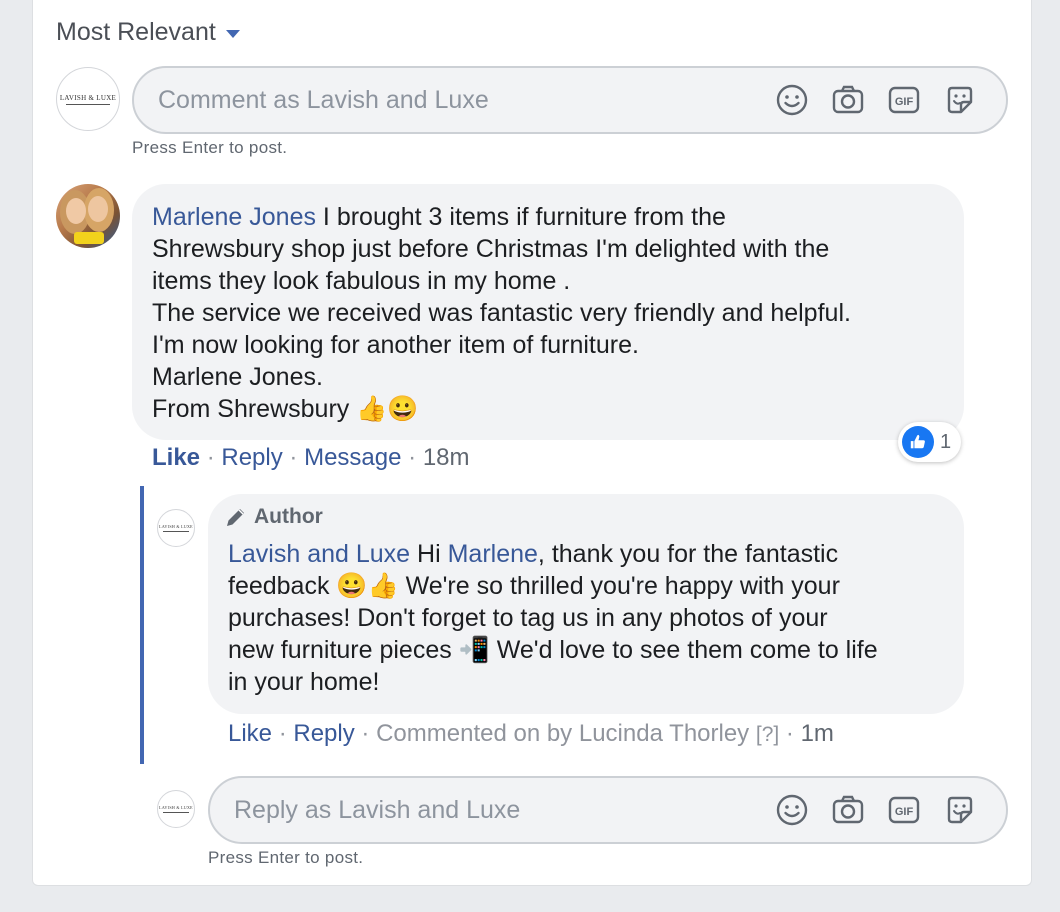 The height and width of the screenshot is (912, 1060). I want to click on mention-link: Marlene, so click(493, 554).